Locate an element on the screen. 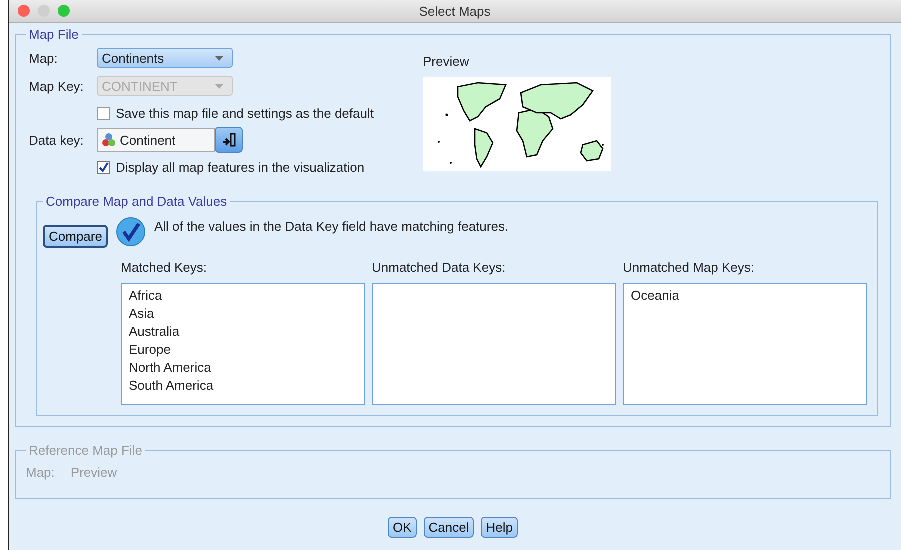 The width and height of the screenshot is (901, 550). group-title: Map File is located at coordinates (54, 34).